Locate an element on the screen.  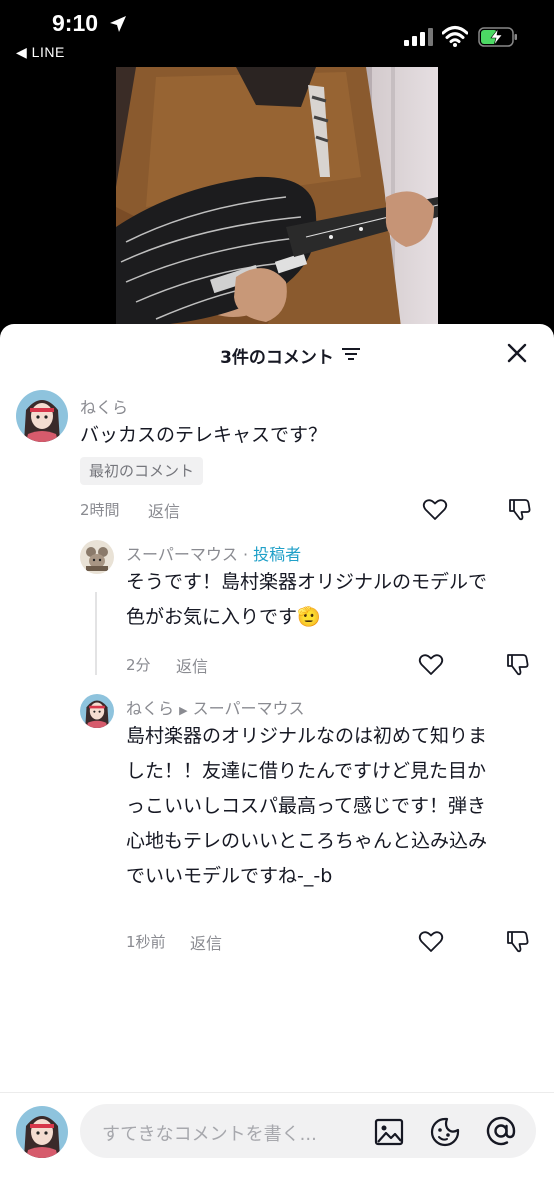
comment-text-line: っこいいしコスパ最高って感じです！弾き is located at coordinates (306, 806).